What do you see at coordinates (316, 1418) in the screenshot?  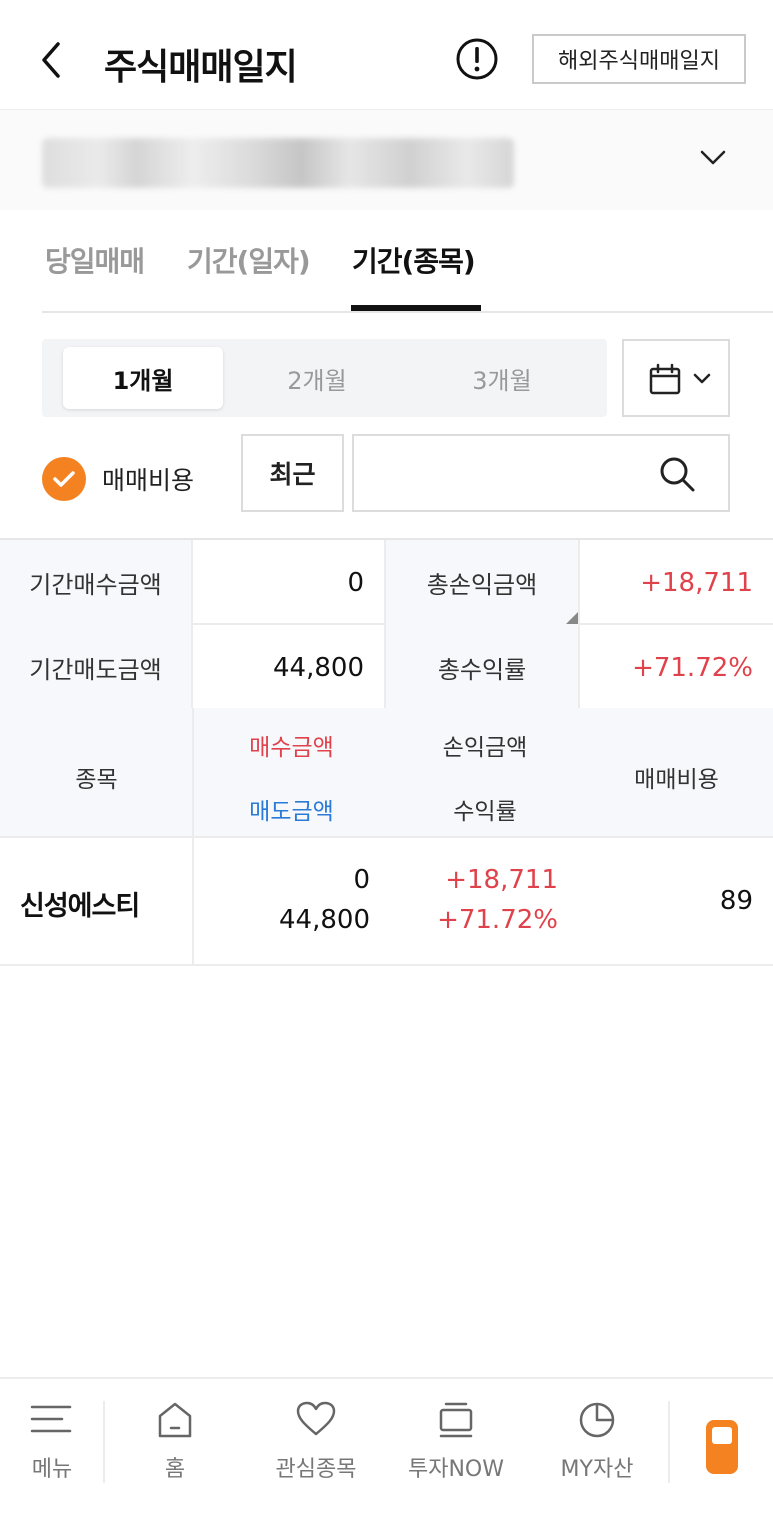 I see `heart-icon` at bounding box center [316, 1418].